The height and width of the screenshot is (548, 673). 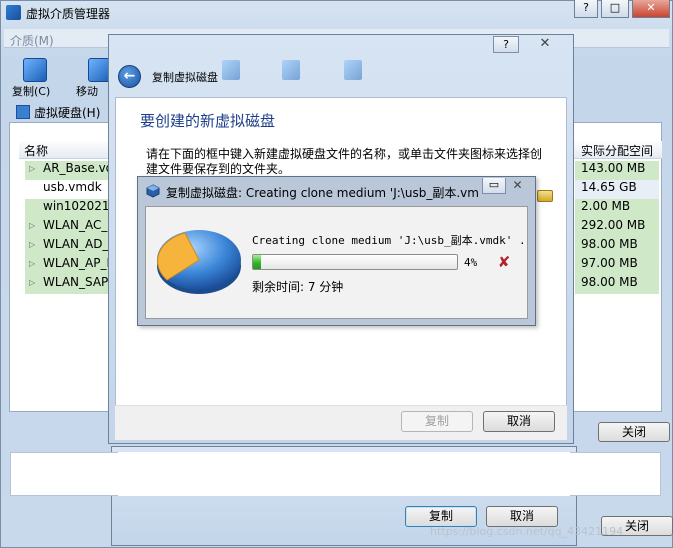 I want to click on wizard-close-button: ✕, so click(x=545, y=44).